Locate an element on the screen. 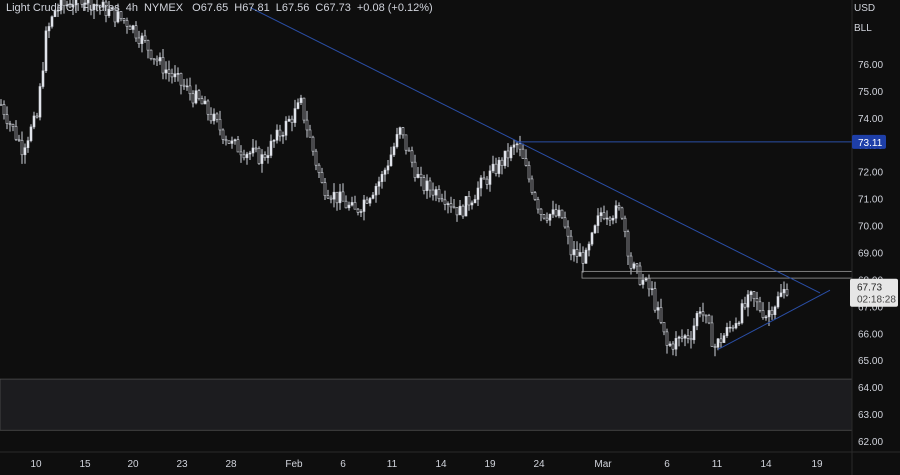 This screenshot has width=900, height=475. interval: 4h is located at coordinates (132, 8).